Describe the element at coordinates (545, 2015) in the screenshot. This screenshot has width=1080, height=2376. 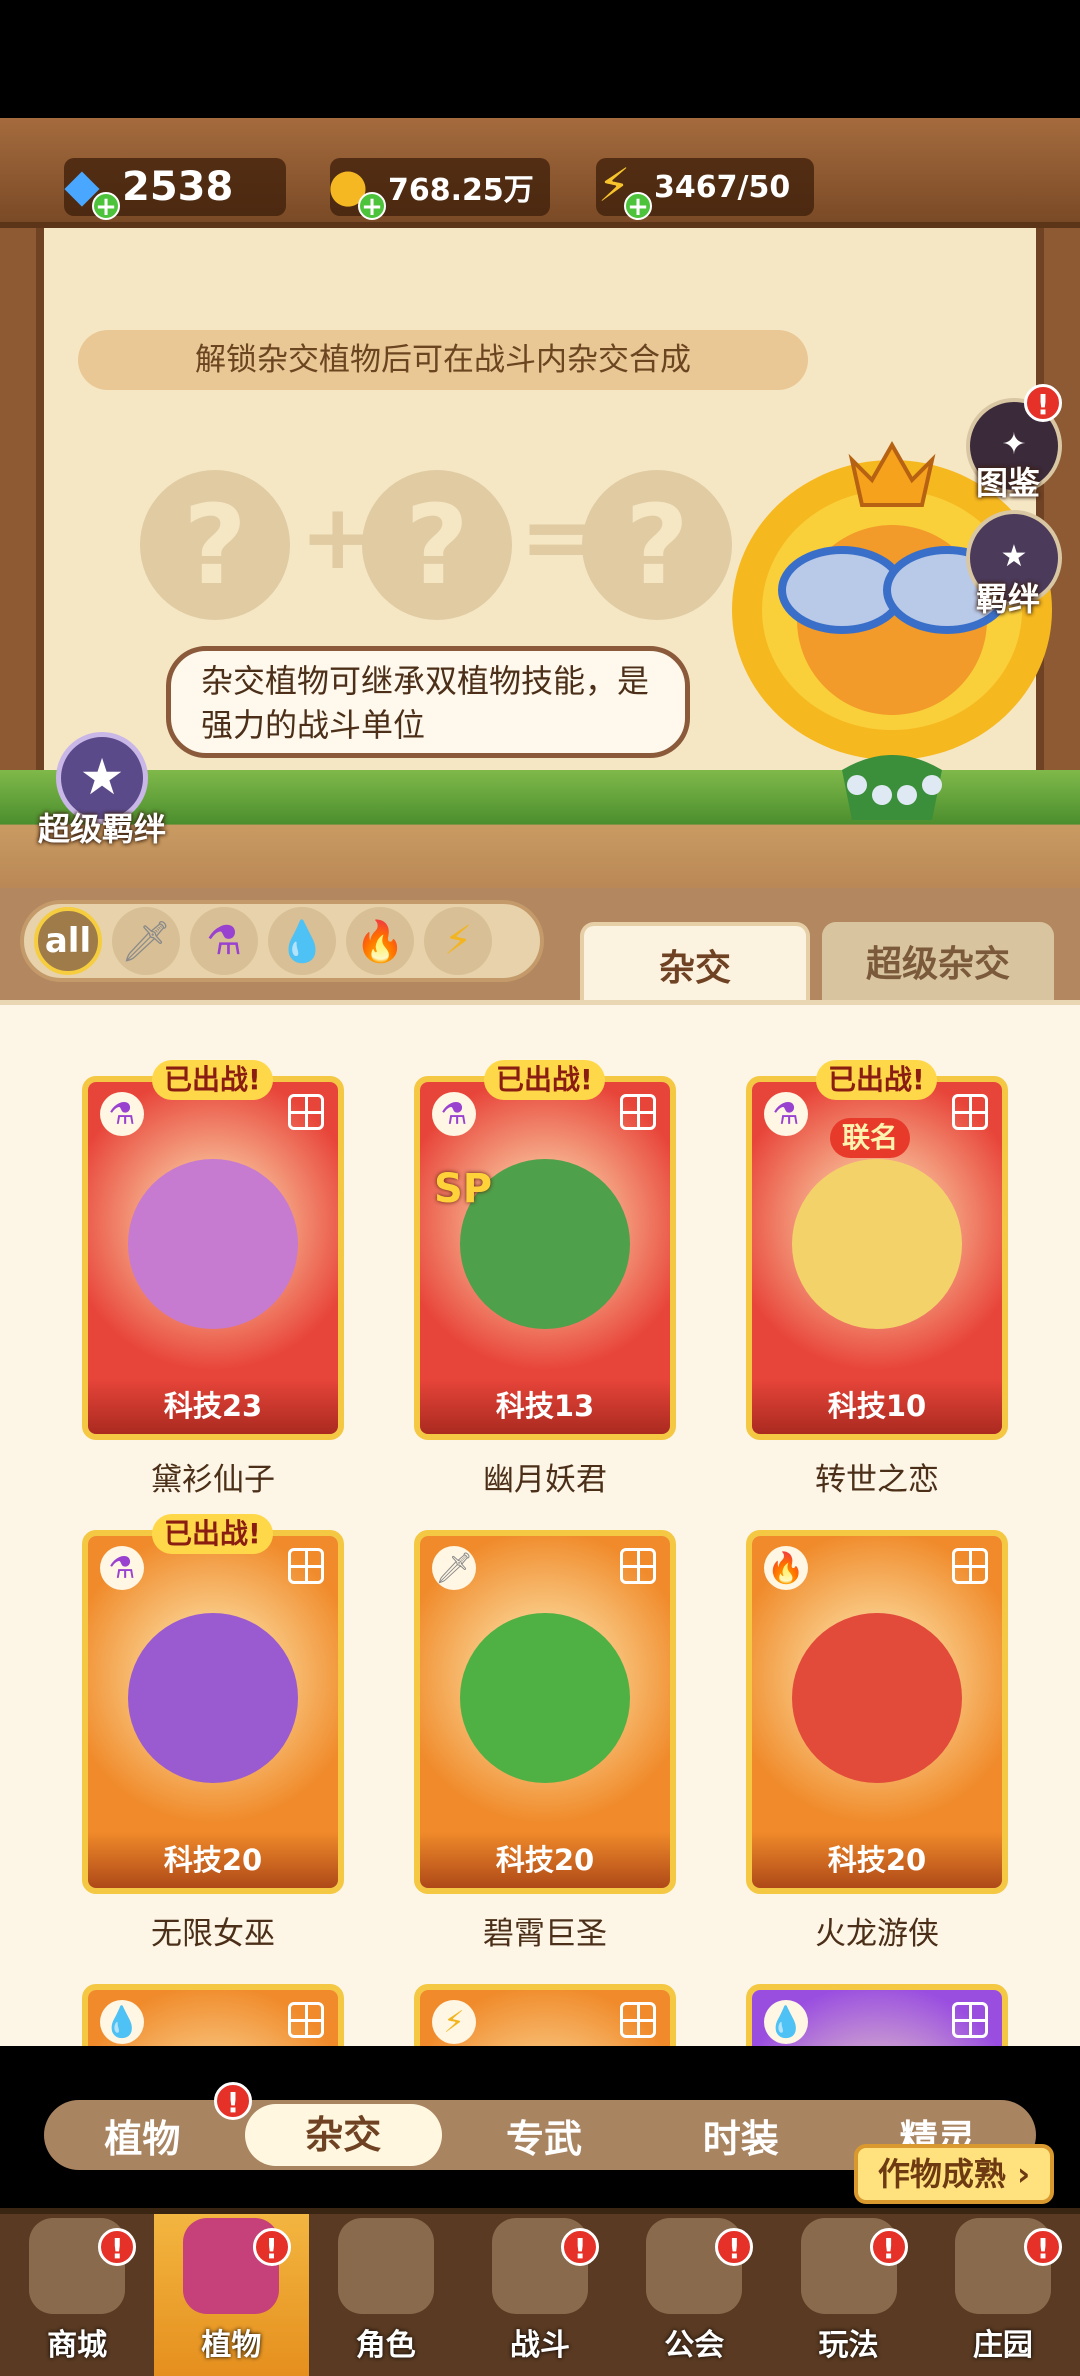
I see `plant-card: ⚡` at that location.